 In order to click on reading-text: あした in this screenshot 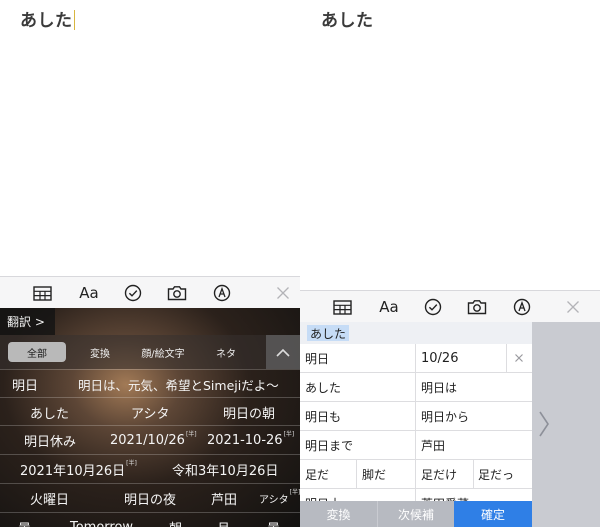, I will do `click(328, 333)`.